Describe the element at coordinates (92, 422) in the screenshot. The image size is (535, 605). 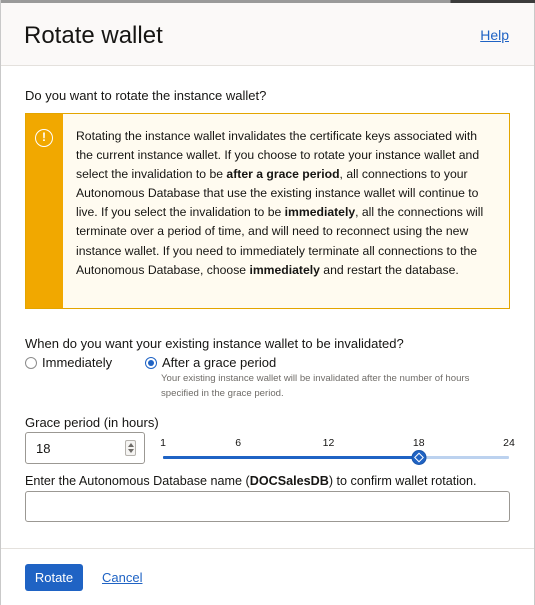
I see `grace-period-label: Grace period (in hours)` at that location.